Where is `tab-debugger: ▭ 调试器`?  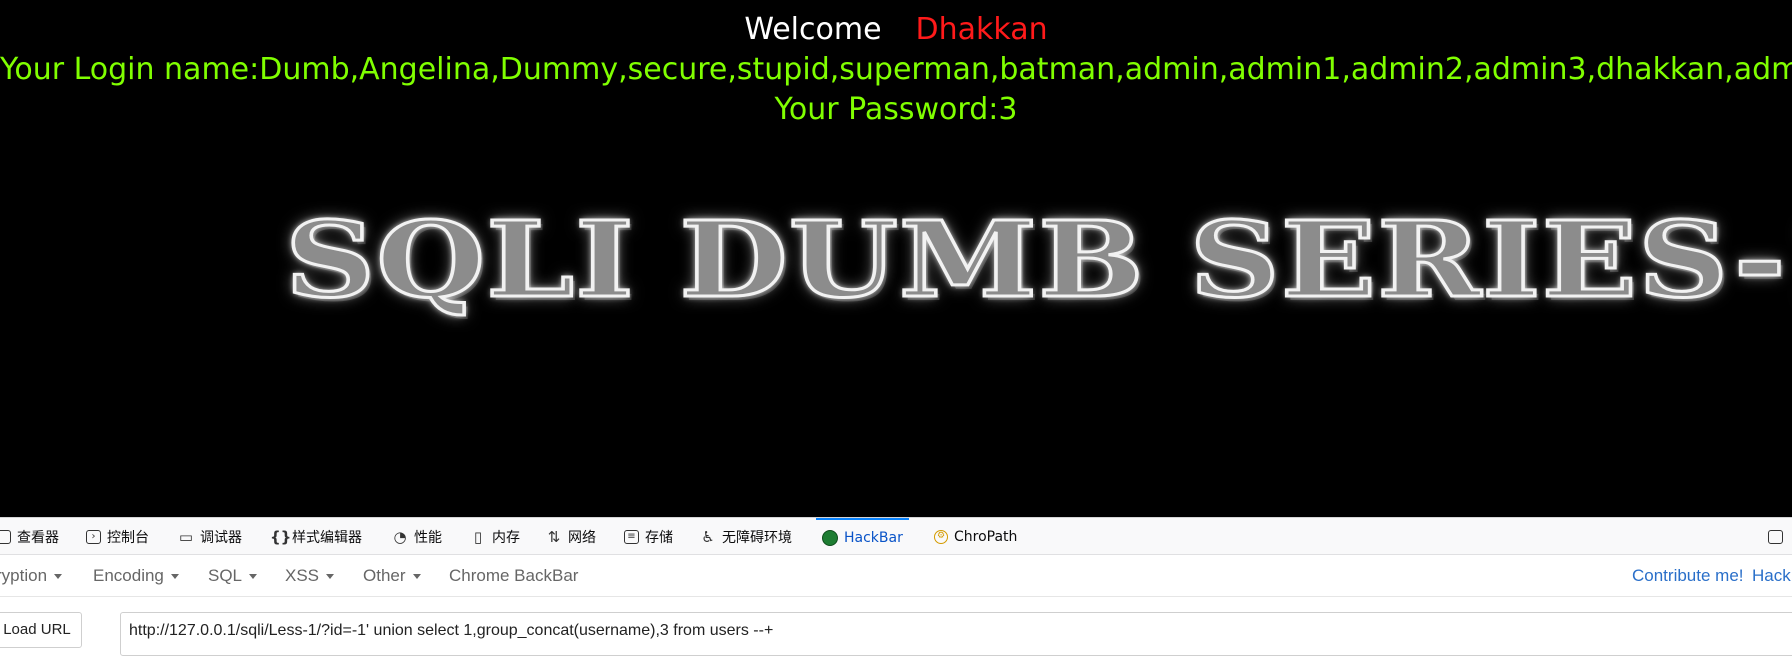 tab-debugger: ▭ 调试器 is located at coordinates (210, 536).